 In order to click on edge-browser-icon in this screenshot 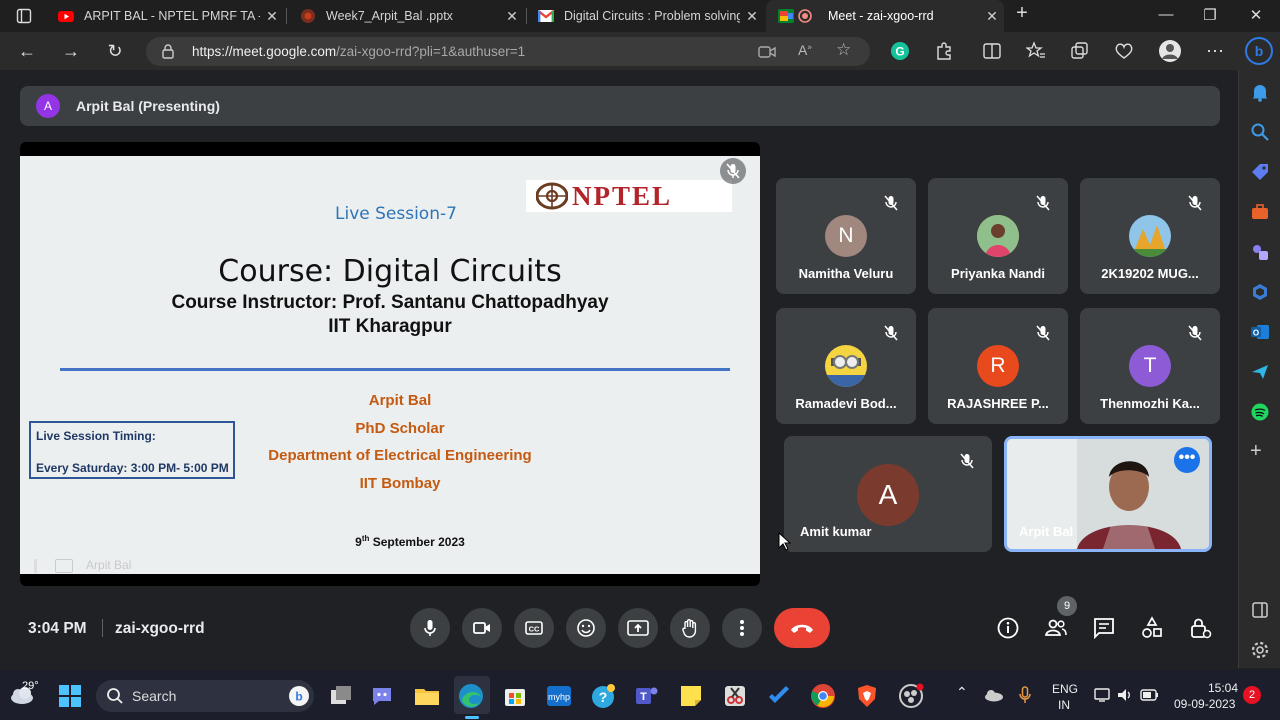, I will do `click(471, 696)`.